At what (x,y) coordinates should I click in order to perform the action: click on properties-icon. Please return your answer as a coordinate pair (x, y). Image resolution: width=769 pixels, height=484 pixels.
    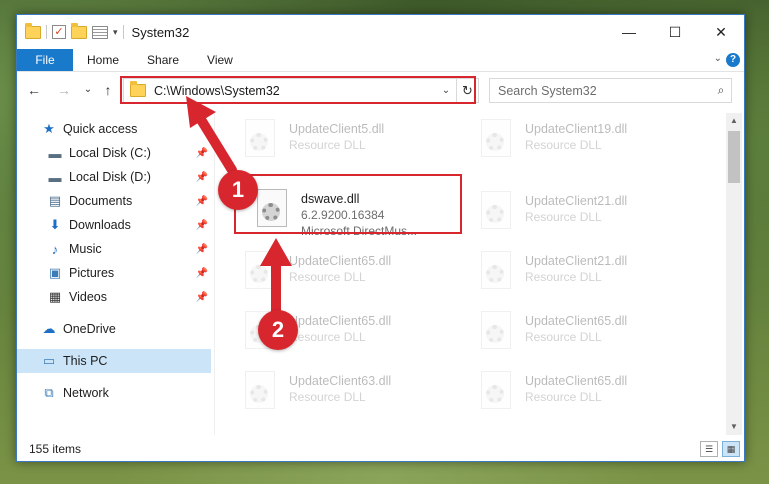
    Looking at the image, I should click on (100, 32).